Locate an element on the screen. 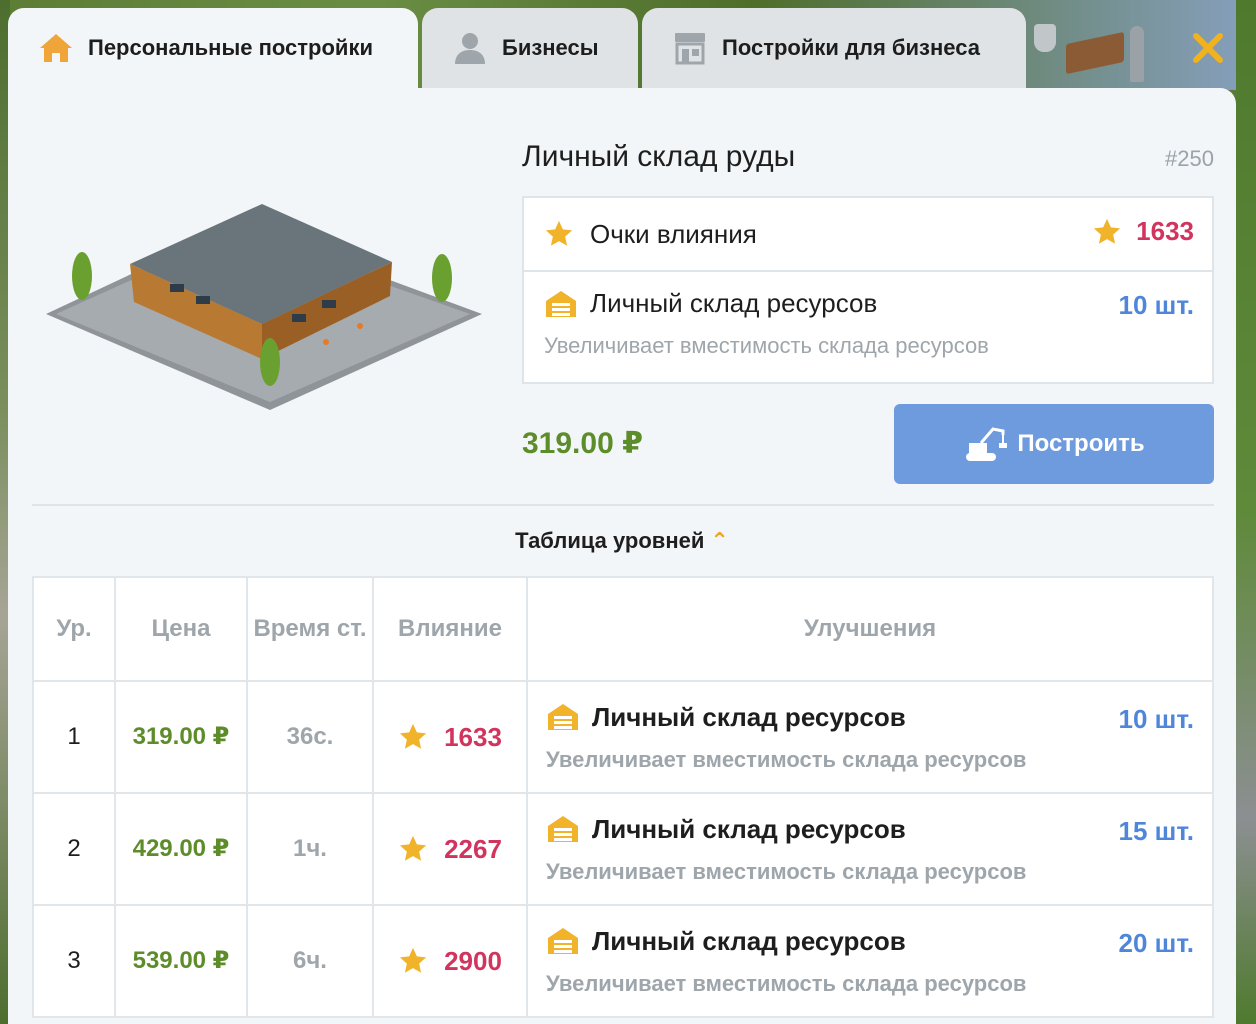 The image size is (1256, 1024). tab-label: Персональные постройки is located at coordinates (230, 47).